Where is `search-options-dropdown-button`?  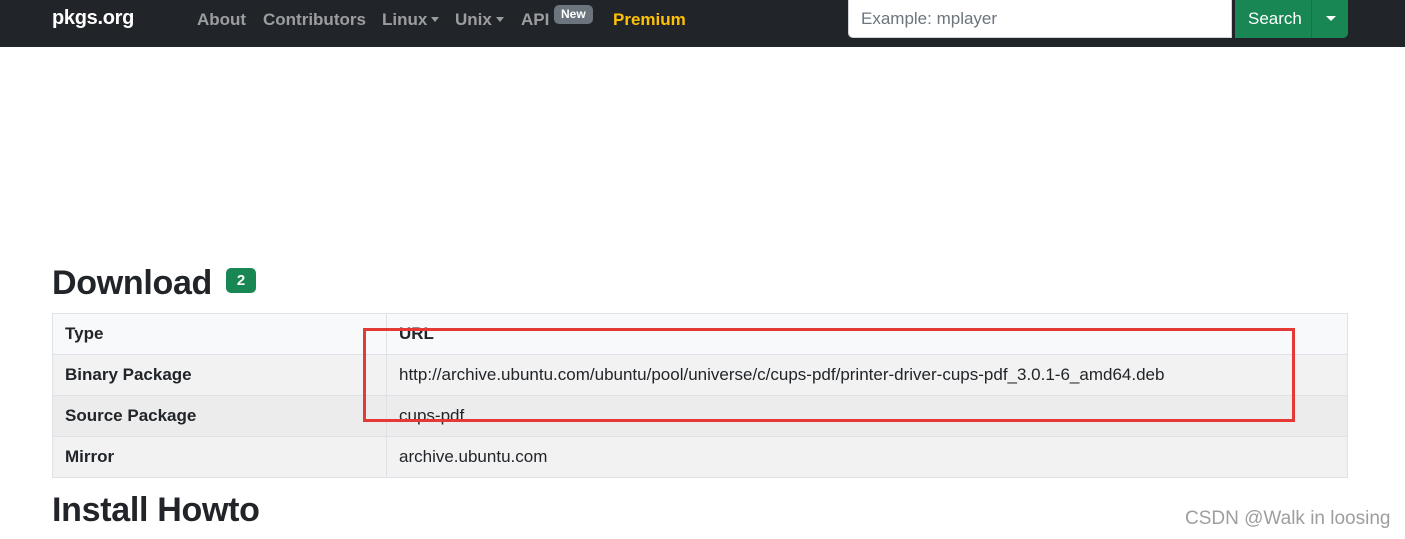 search-options-dropdown-button is located at coordinates (1329, 19).